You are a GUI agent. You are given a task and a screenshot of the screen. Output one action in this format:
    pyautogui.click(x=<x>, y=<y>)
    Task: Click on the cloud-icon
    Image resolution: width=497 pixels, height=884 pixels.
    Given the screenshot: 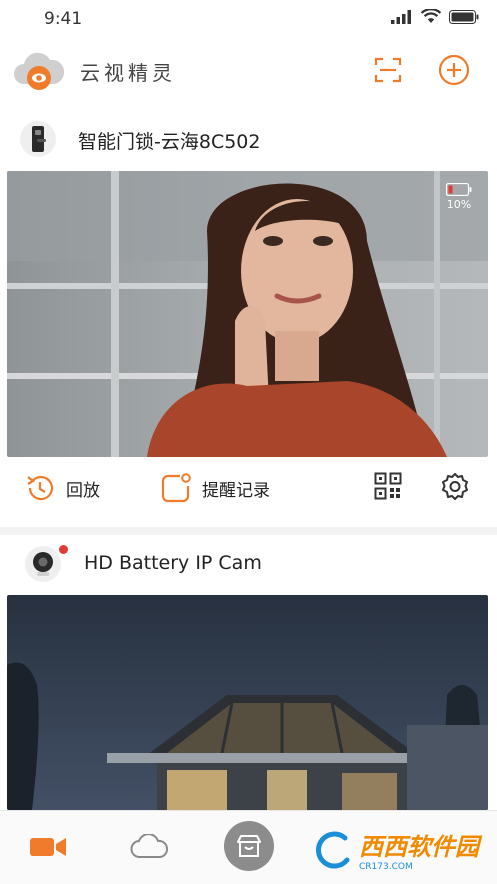 What is the action you would take?
    pyautogui.click(x=149, y=846)
    